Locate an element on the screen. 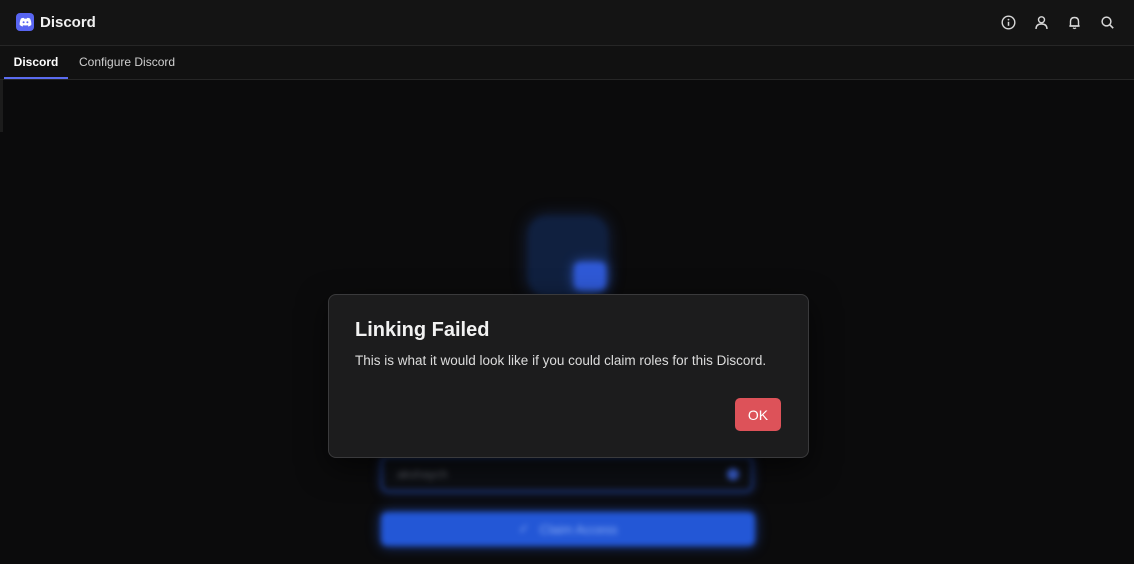  tab-discord: Discord is located at coordinates (36, 62).